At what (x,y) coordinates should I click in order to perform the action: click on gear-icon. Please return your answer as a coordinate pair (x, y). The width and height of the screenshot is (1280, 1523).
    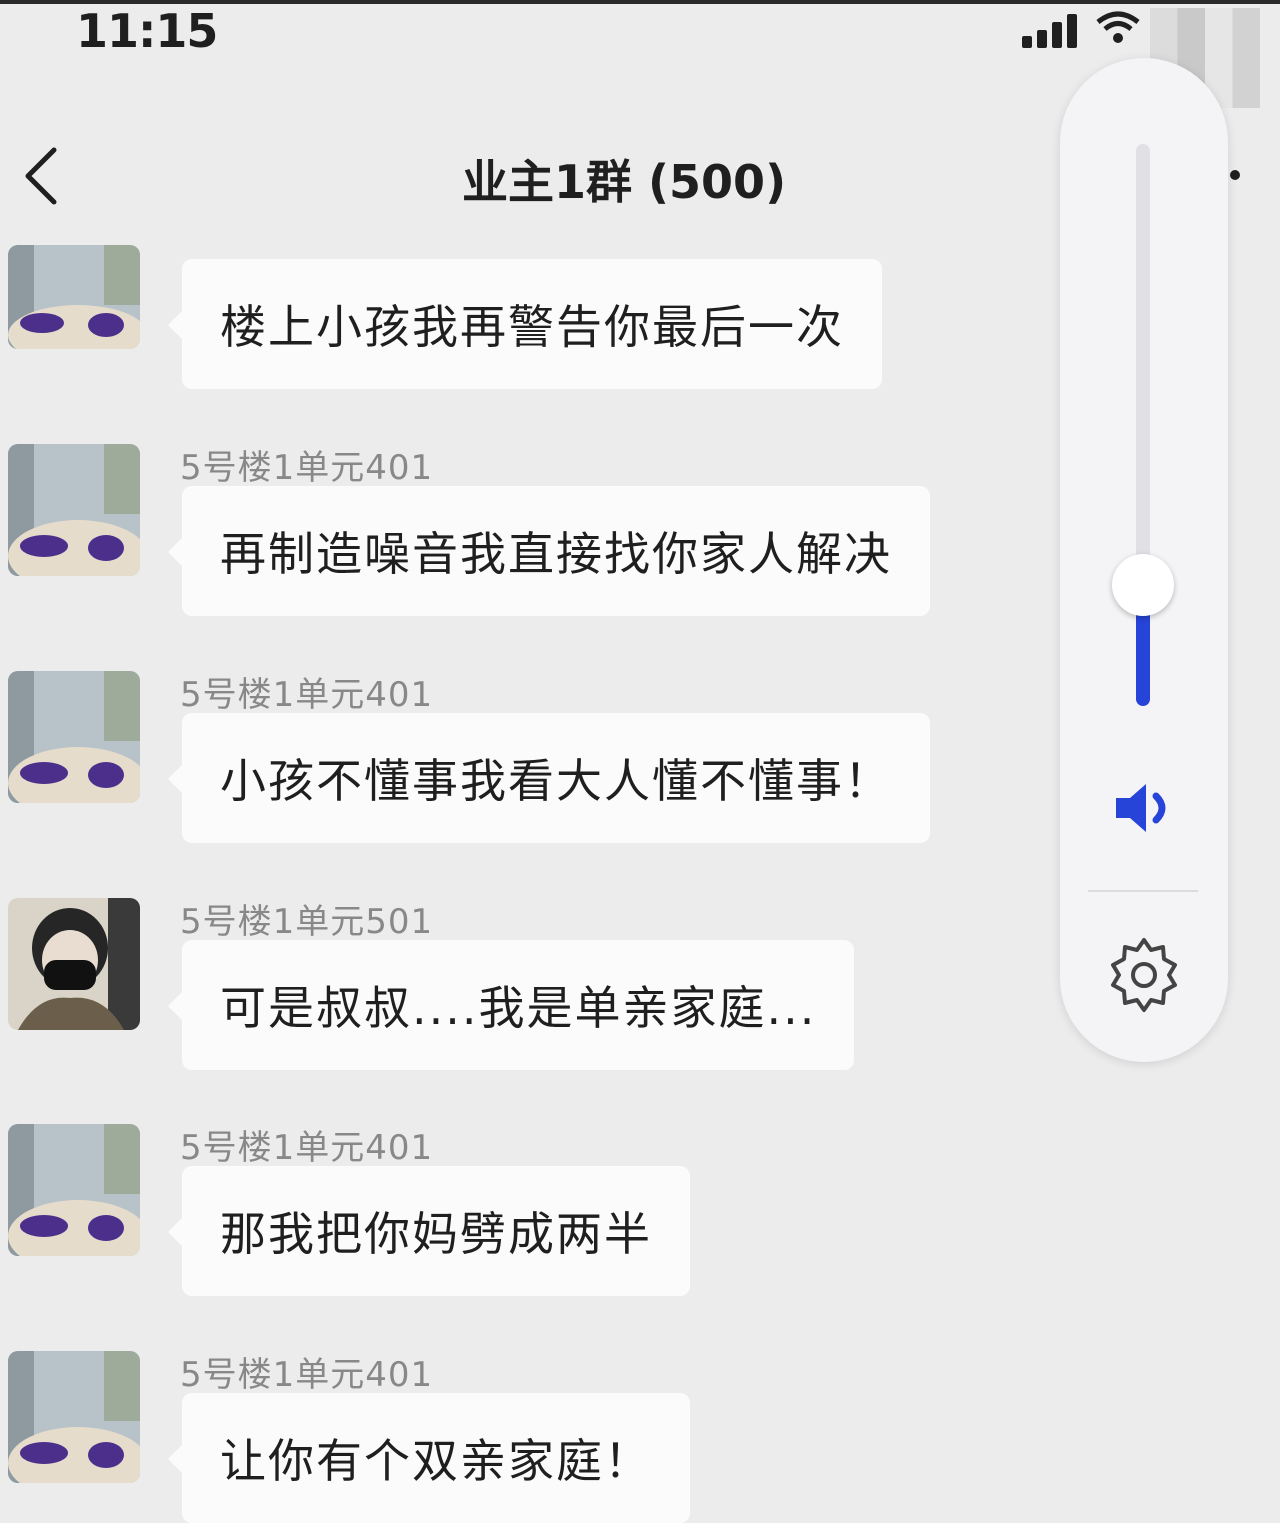
    Looking at the image, I should click on (1144, 974).